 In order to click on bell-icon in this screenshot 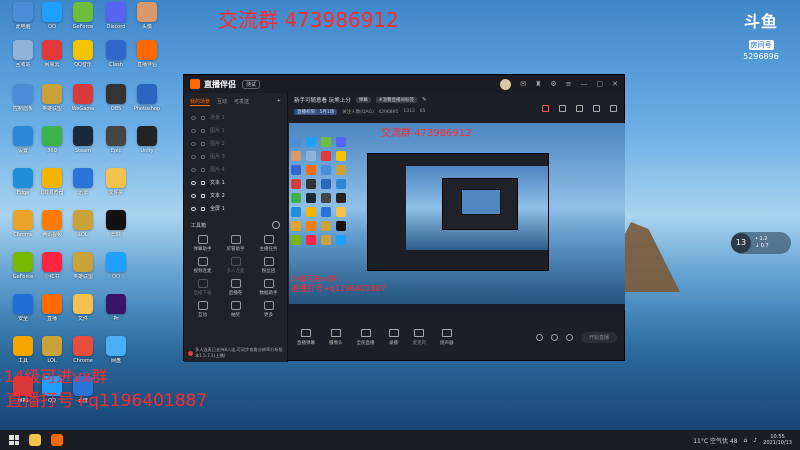, I will do `click(596, 108)`.